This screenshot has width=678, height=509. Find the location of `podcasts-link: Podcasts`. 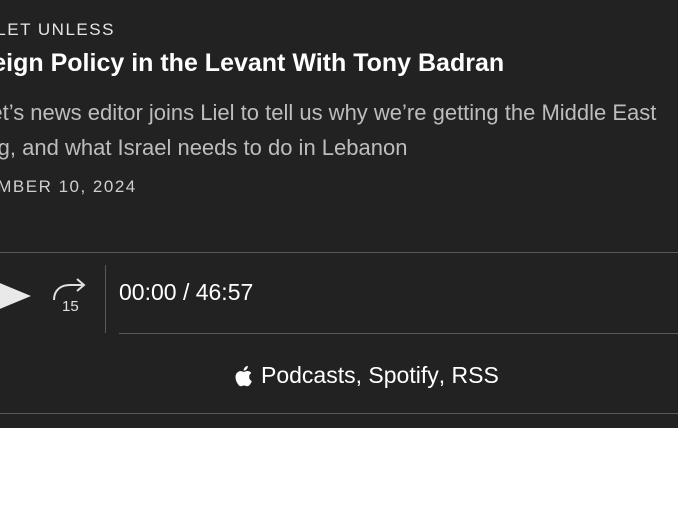

podcasts-link: Podcasts is located at coordinates (308, 375).